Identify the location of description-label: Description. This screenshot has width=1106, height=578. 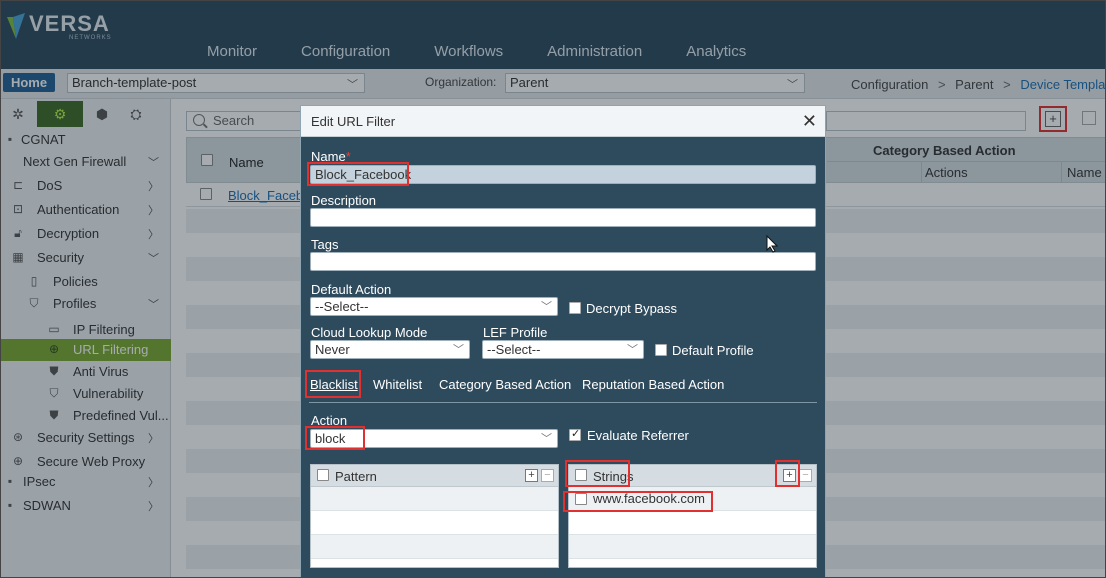
(344, 200).